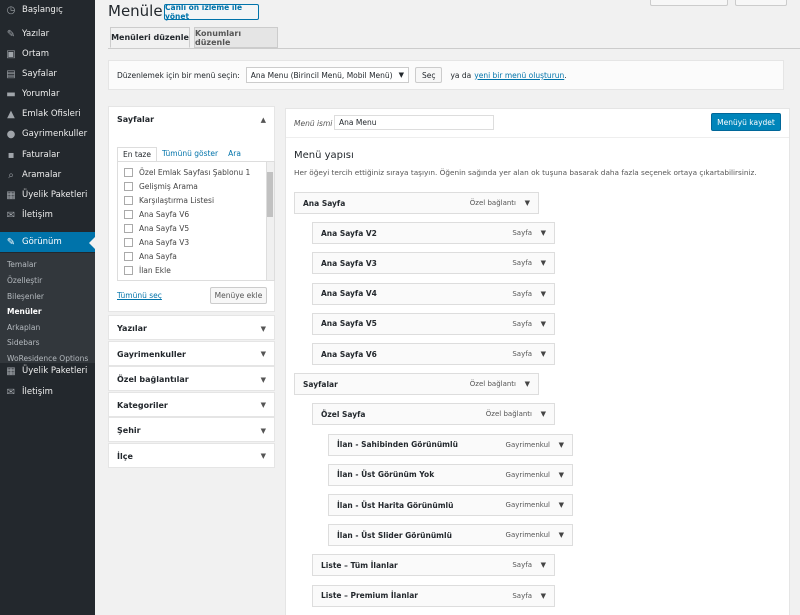 This screenshot has width=800, height=615. I want to click on select-button: Seç, so click(428, 75).